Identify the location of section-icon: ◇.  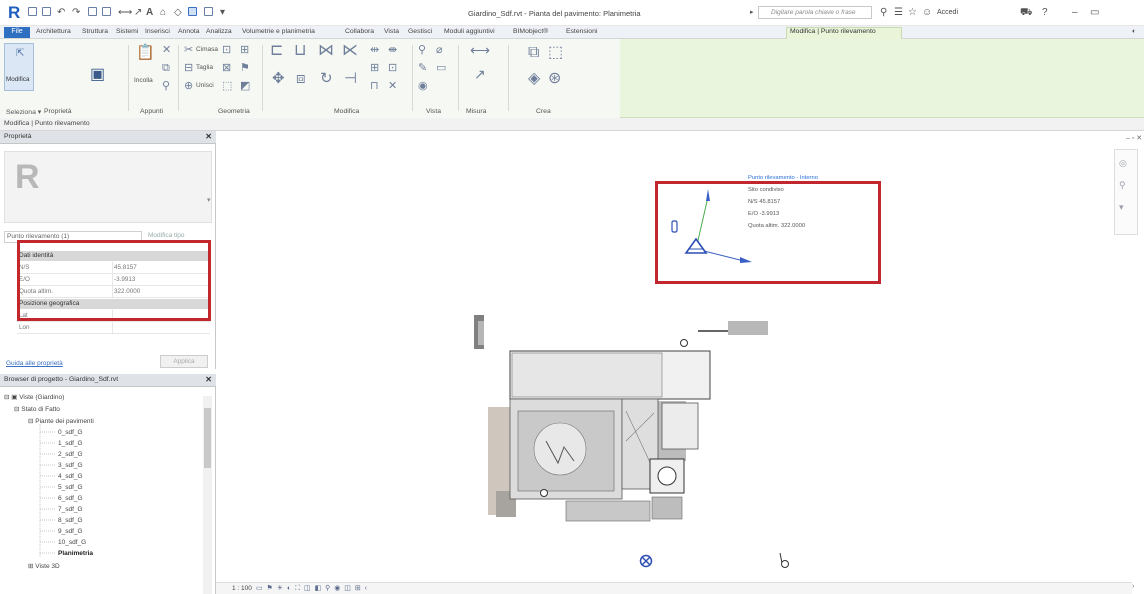
(178, 13).